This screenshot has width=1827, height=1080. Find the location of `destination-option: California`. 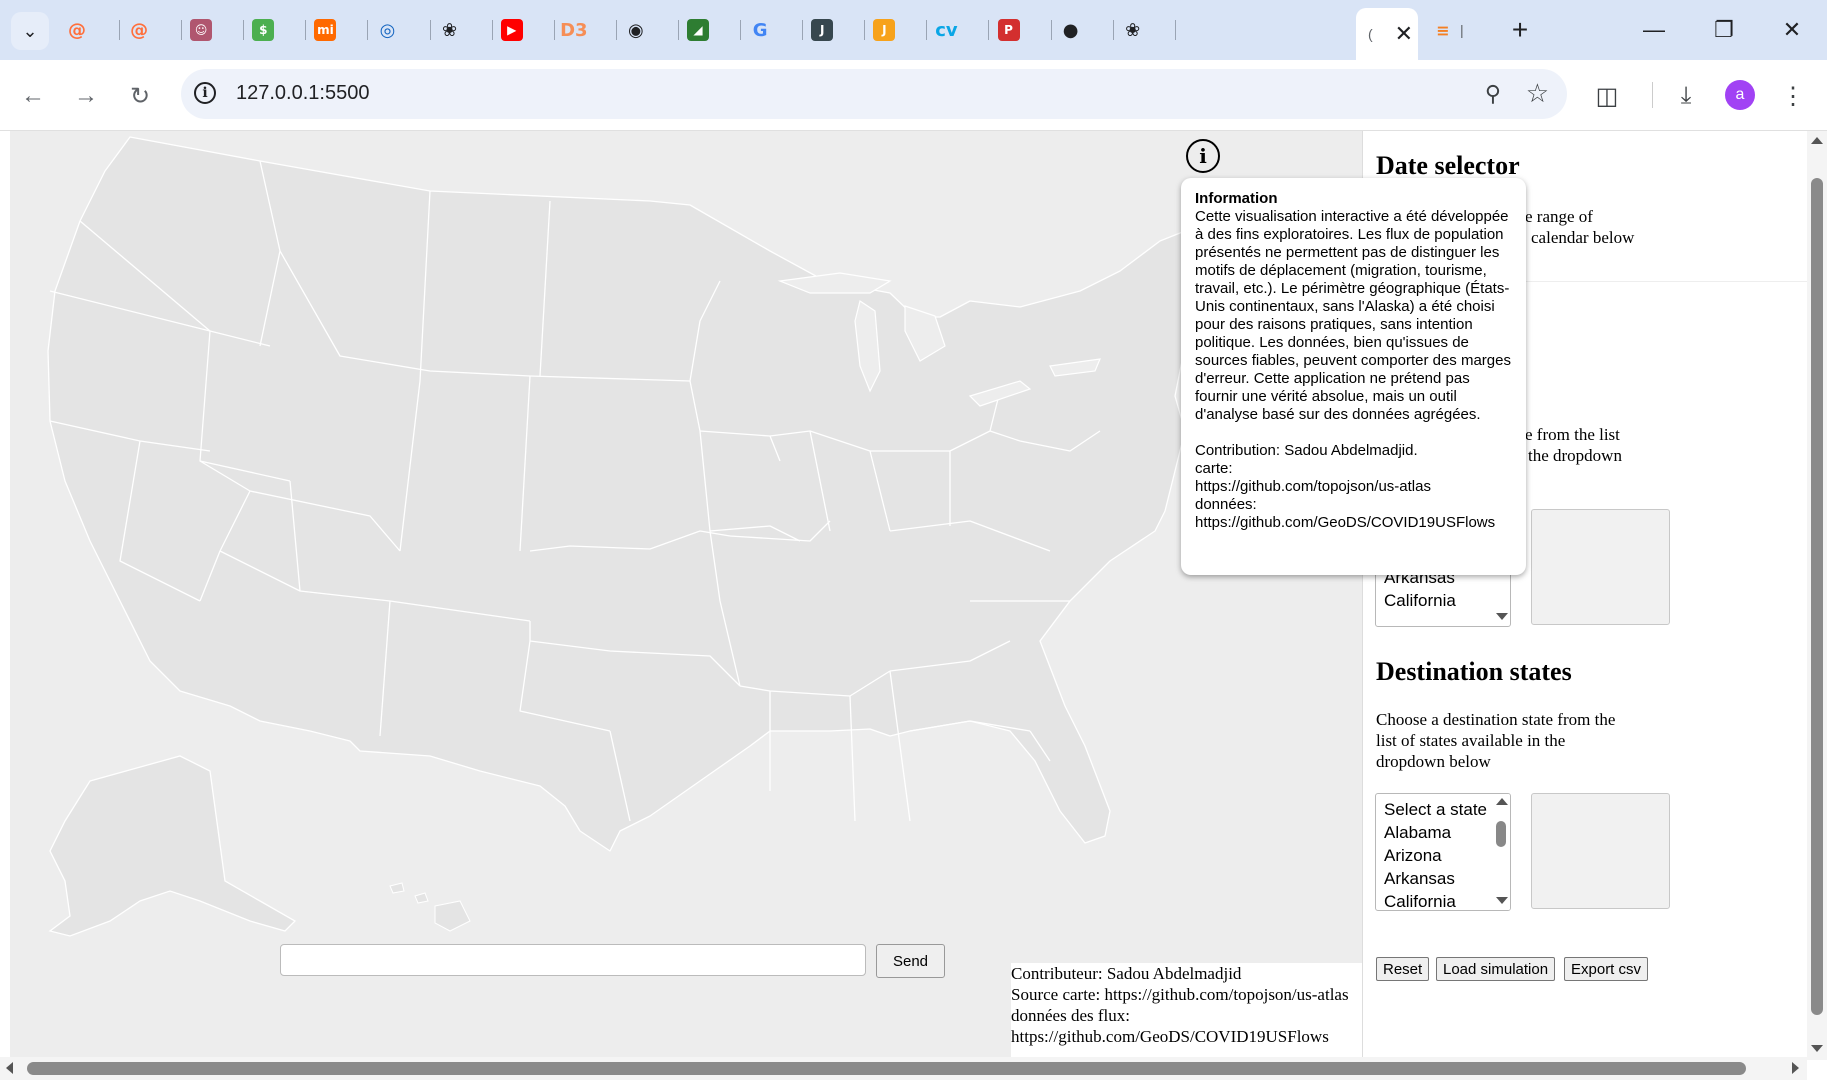

destination-option: California is located at coordinates (1431, 900).